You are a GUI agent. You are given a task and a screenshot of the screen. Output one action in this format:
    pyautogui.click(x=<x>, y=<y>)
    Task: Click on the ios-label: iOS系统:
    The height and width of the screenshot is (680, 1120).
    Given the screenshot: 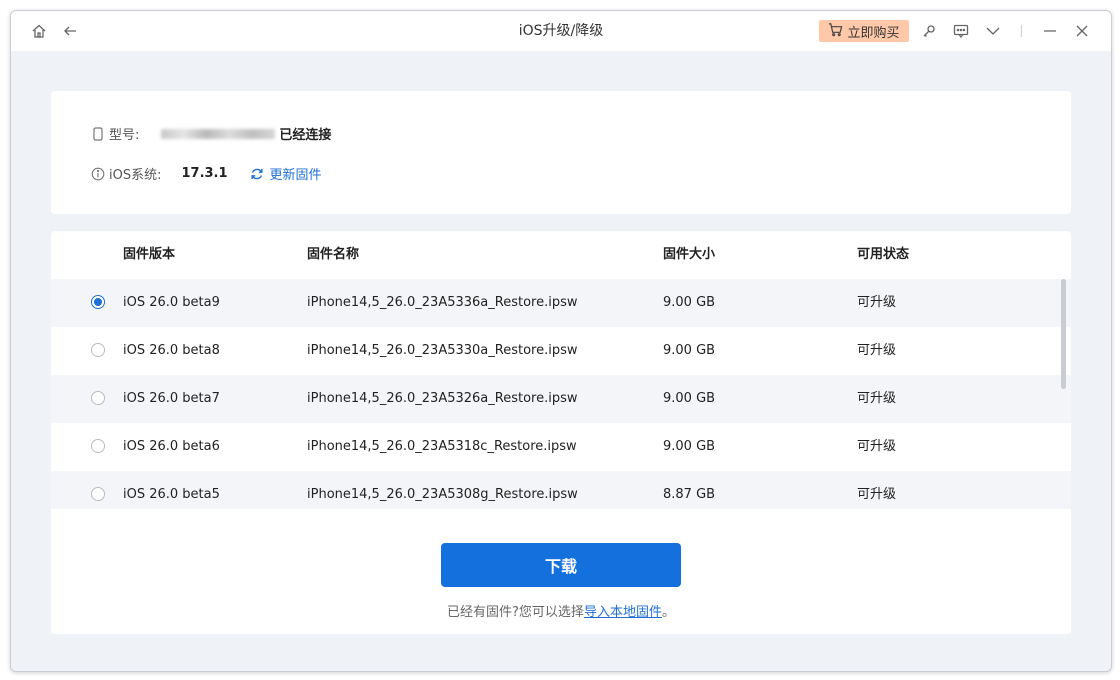 What is the action you would take?
    pyautogui.click(x=135, y=175)
    